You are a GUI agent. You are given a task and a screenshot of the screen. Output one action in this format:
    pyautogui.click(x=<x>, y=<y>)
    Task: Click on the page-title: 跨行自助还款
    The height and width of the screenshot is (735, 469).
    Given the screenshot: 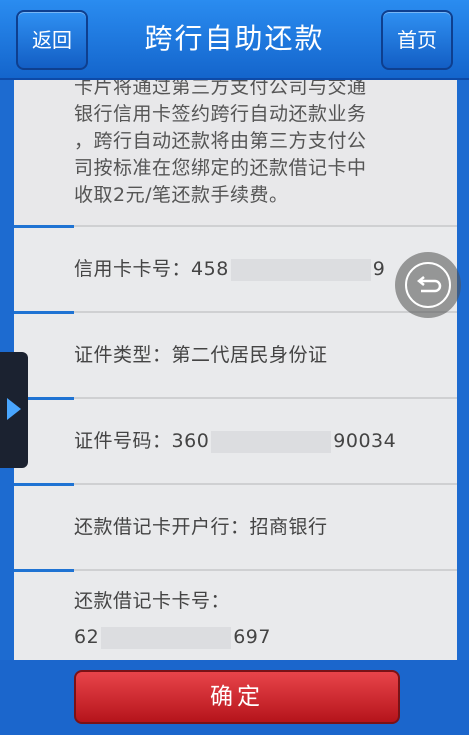 What is the action you would take?
    pyautogui.click(x=234, y=38)
    